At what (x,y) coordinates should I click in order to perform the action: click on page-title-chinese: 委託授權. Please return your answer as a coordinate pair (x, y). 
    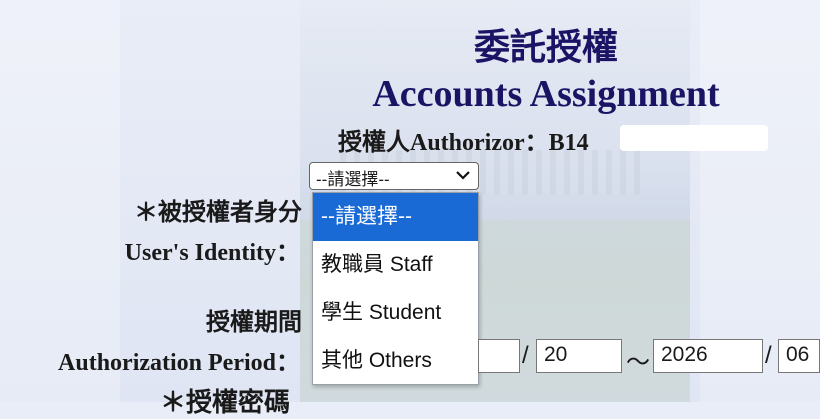
    Looking at the image, I should click on (545, 47).